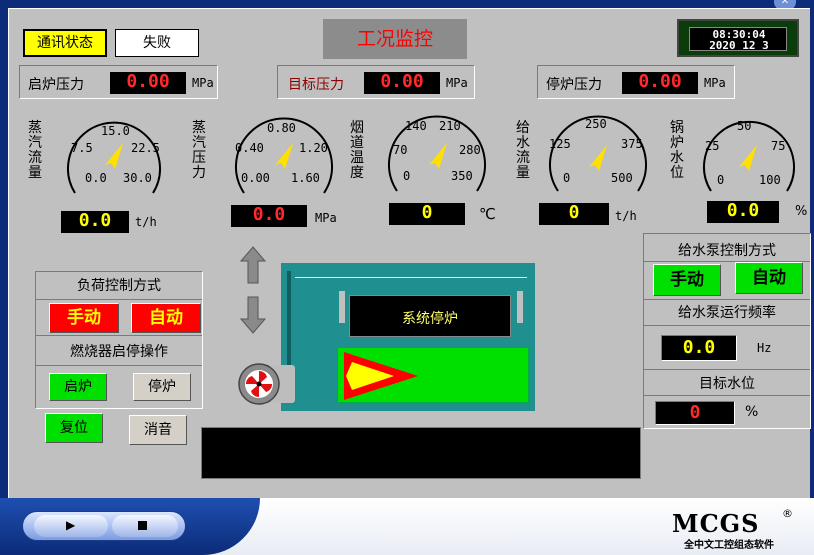 Image resolution: width=814 pixels, height=555 pixels. I want to click on gauge-feedwater-flow: 125 250 375 0 500, so click(598, 153).